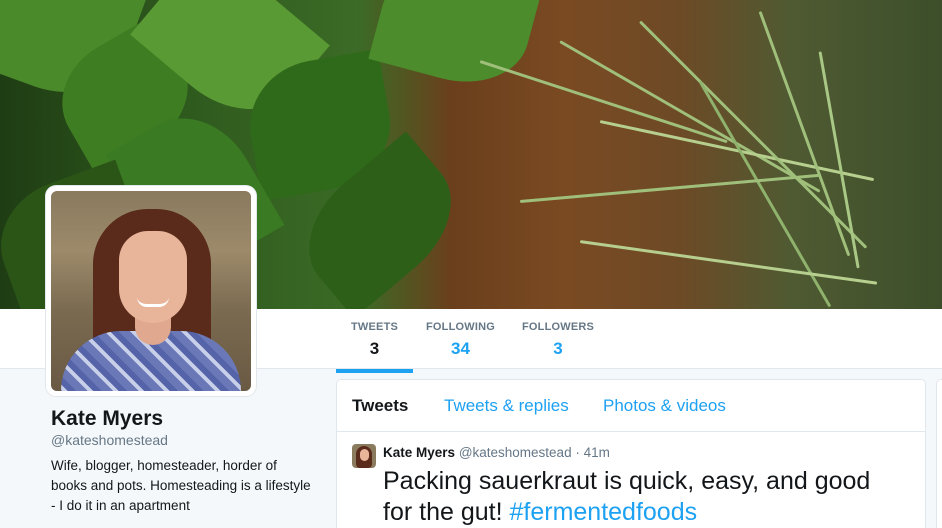  I want to click on stat-tweets-label: TWEETS, so click(375, 327).